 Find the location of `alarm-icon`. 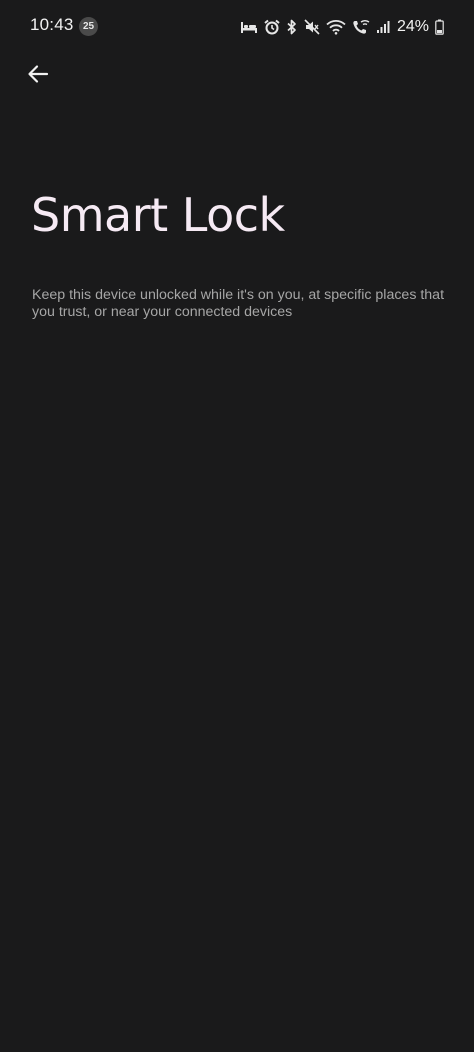

alarm-icon is located at coordinates (272, 27).